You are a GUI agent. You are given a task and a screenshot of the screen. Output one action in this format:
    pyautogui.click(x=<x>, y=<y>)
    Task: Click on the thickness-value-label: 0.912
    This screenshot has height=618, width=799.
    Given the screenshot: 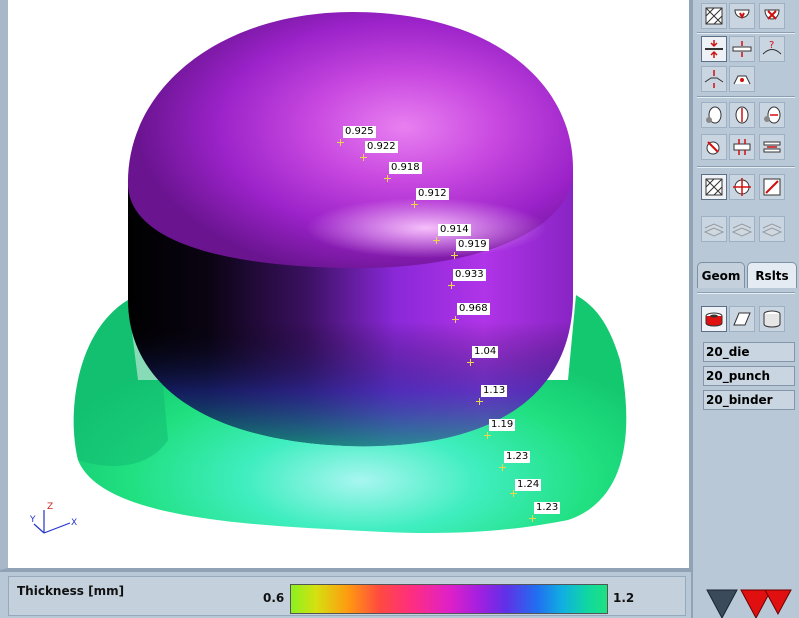 What is the action you would take?
    pyautogui.click(x=432, y=194)
    